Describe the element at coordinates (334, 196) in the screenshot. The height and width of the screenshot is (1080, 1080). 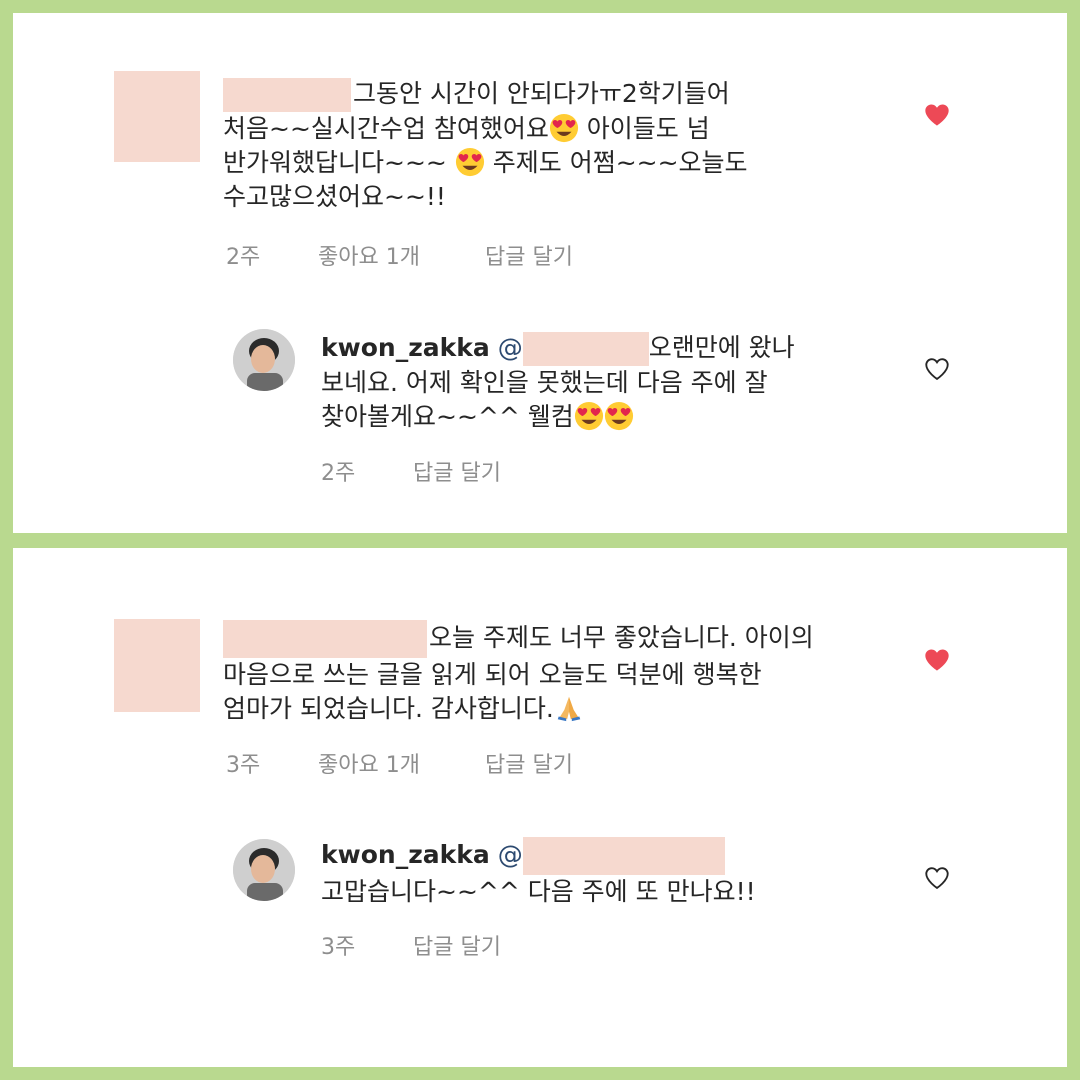
I see `comment-line: 수고많으셨어요~~!!` at that location.